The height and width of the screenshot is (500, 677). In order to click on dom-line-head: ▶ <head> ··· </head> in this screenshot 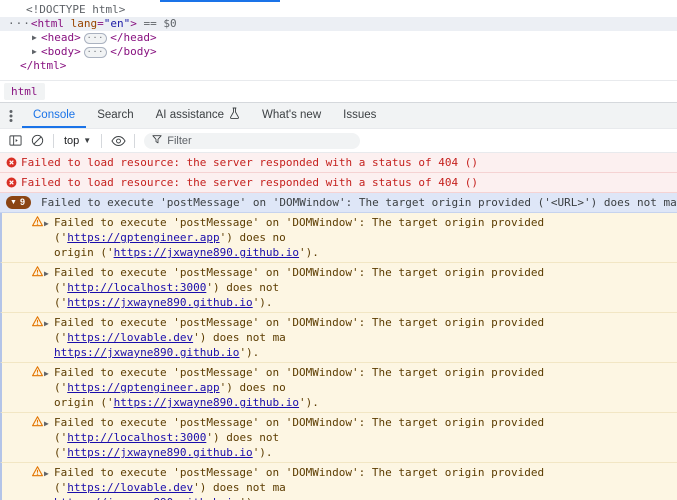, I will do `click(338, 38)`.